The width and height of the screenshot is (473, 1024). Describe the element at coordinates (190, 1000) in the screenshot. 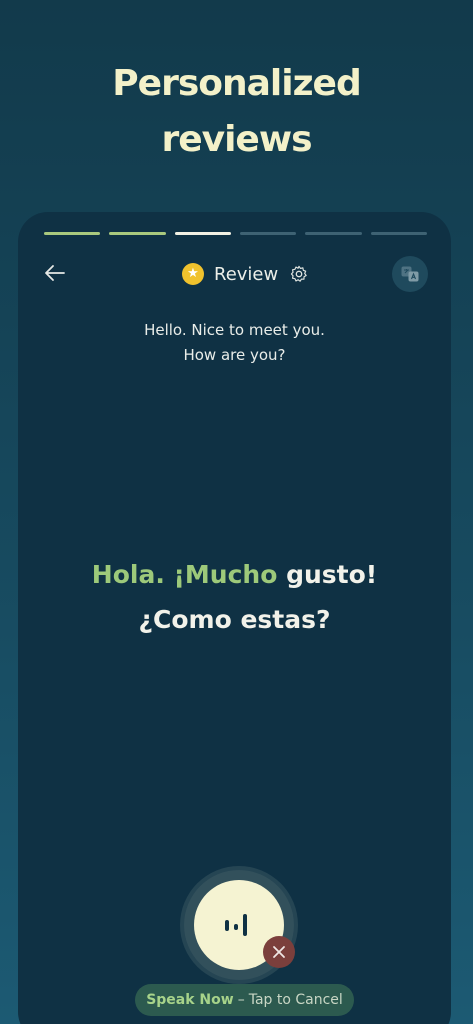

I see `speak-now-label: Speak Now` at that location.